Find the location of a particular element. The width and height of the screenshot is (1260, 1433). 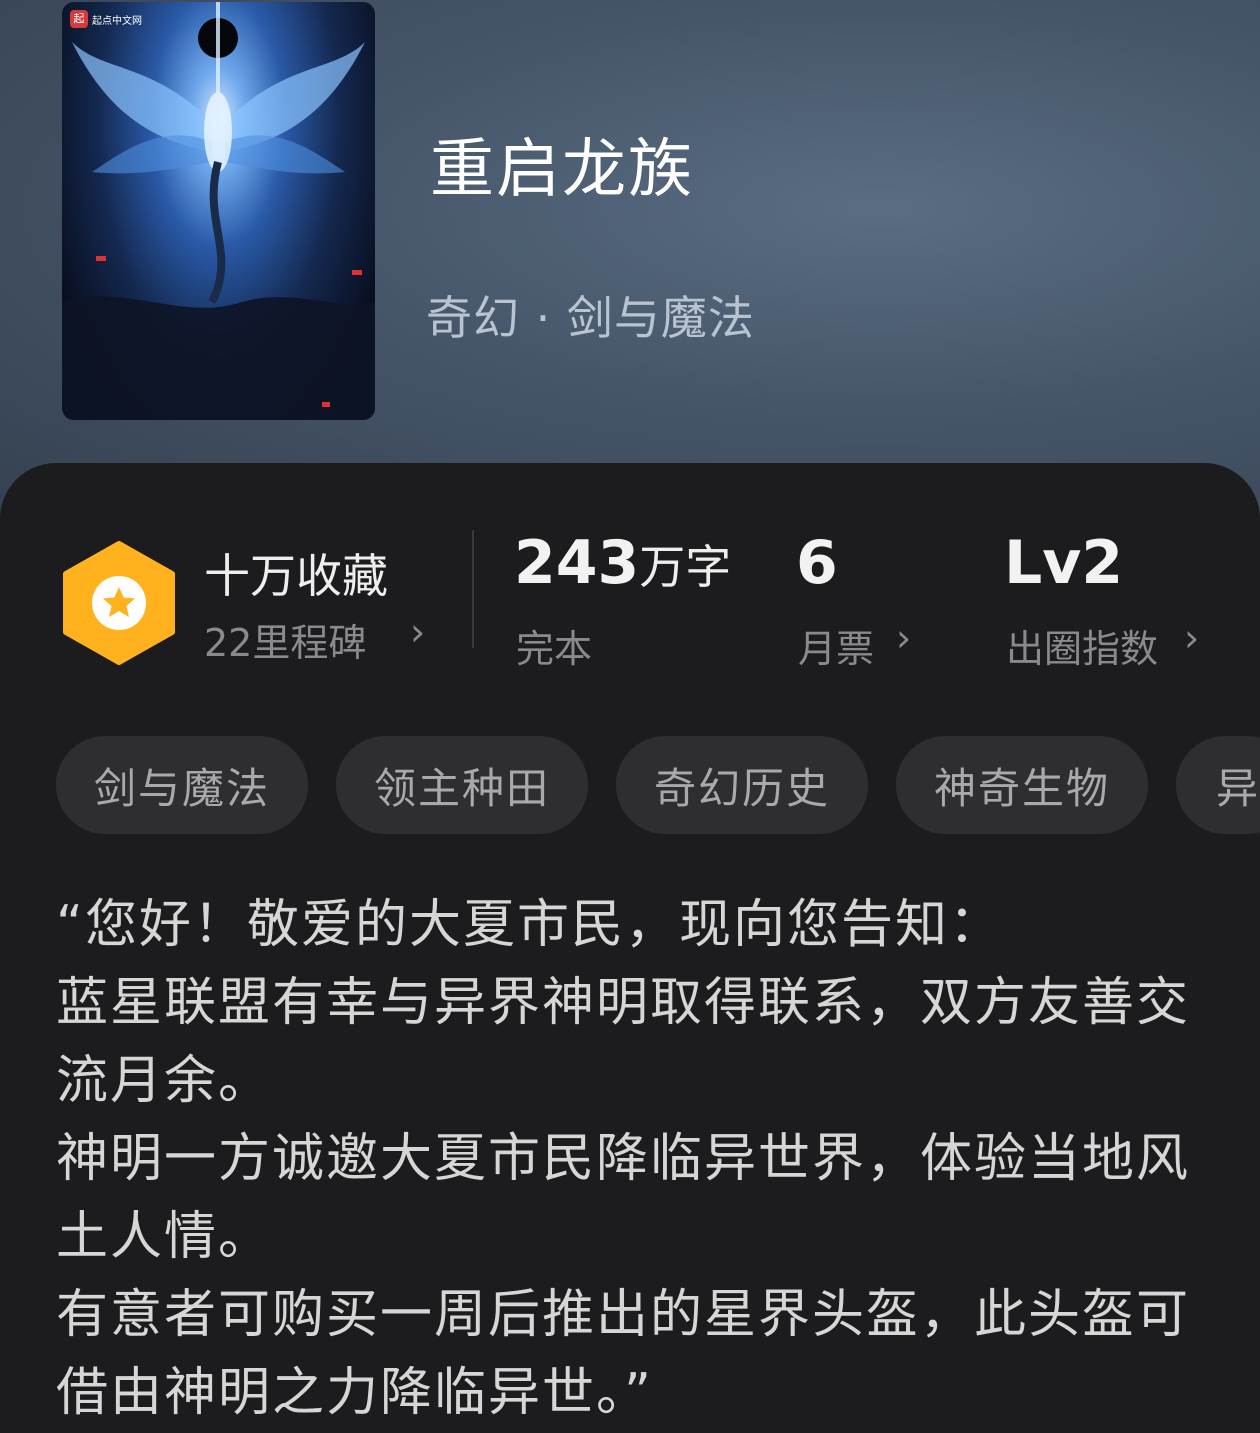

word-count: 243万字 is located at coordinates (622, 563).